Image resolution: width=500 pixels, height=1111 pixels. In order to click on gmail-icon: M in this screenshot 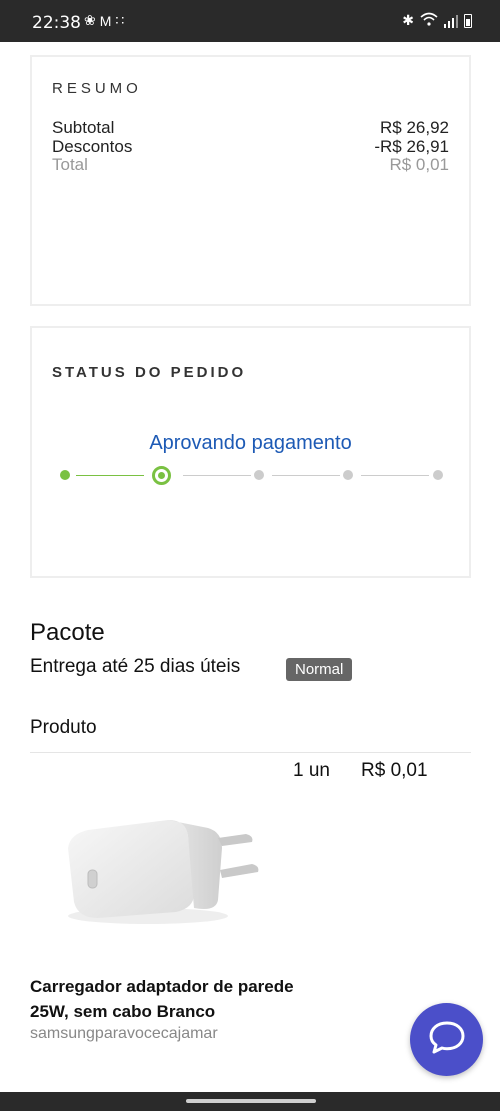, I will do `click(105, 20)`.